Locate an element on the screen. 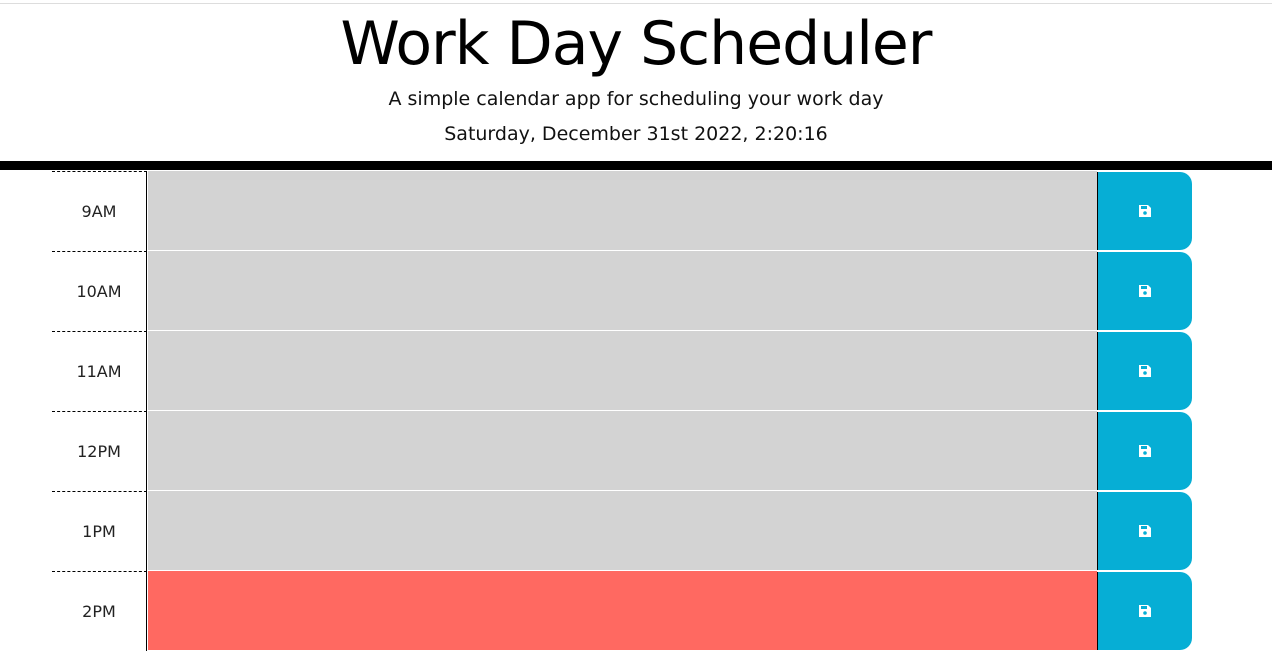 This screenshot has height=651, width=1272. time-block: 12PM is located at coordinates (622, 451).